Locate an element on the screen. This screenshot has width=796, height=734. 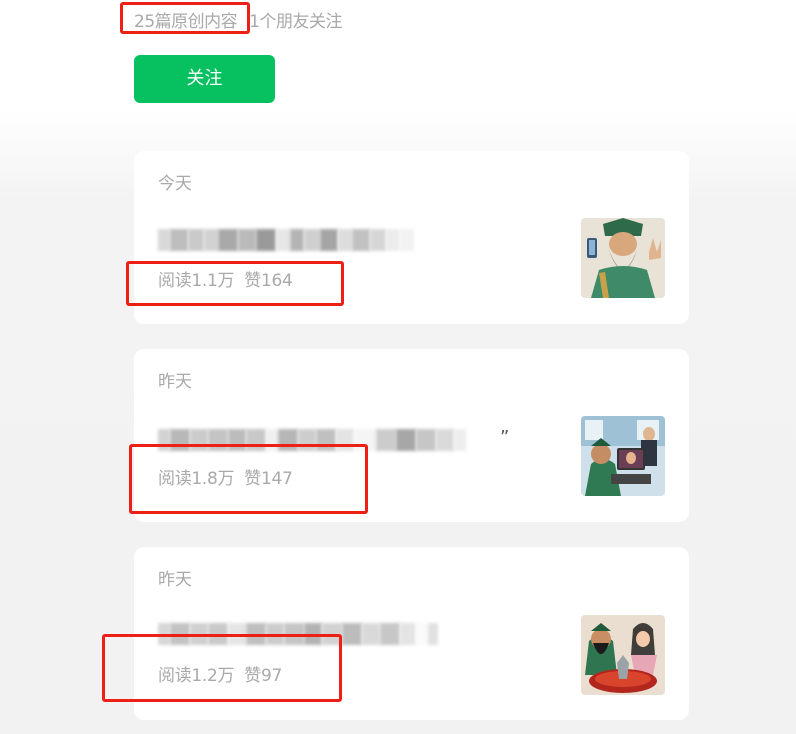
article-date: 今天 is located at coordinates (175, 184).